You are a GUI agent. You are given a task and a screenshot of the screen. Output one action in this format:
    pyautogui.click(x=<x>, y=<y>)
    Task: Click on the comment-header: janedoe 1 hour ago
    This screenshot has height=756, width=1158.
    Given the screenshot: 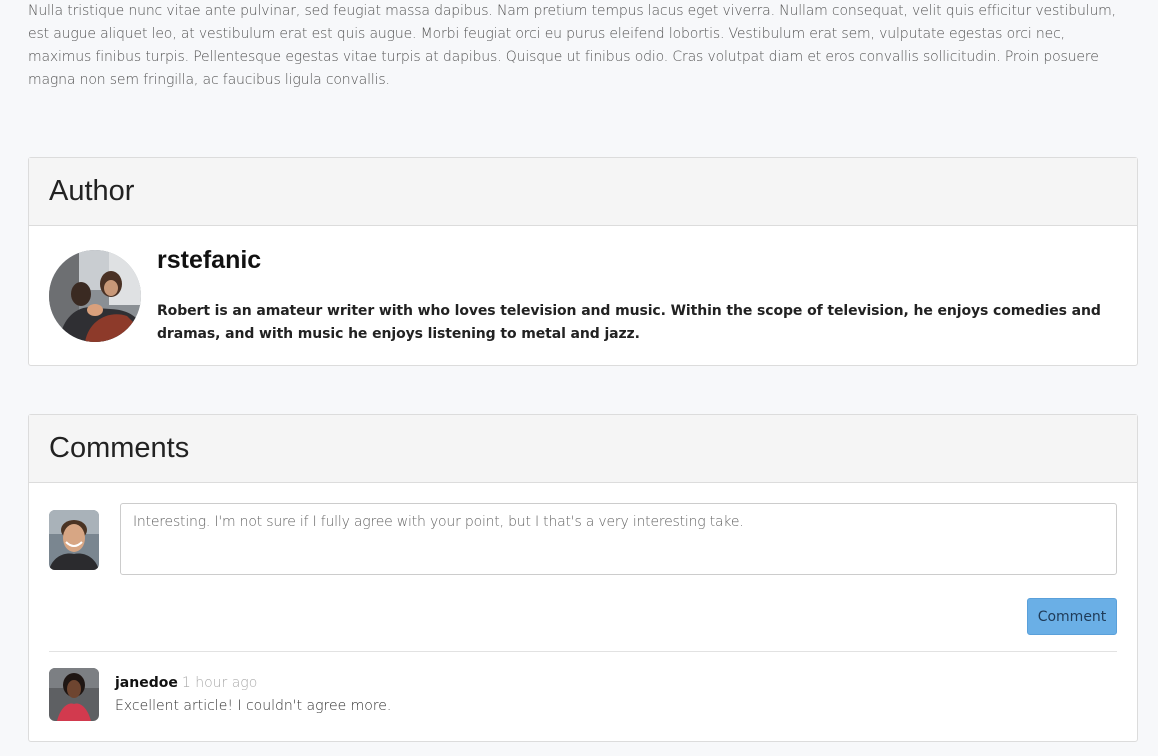 What is the action you would take?
    pyautogui.click(x=186, y=683)
    